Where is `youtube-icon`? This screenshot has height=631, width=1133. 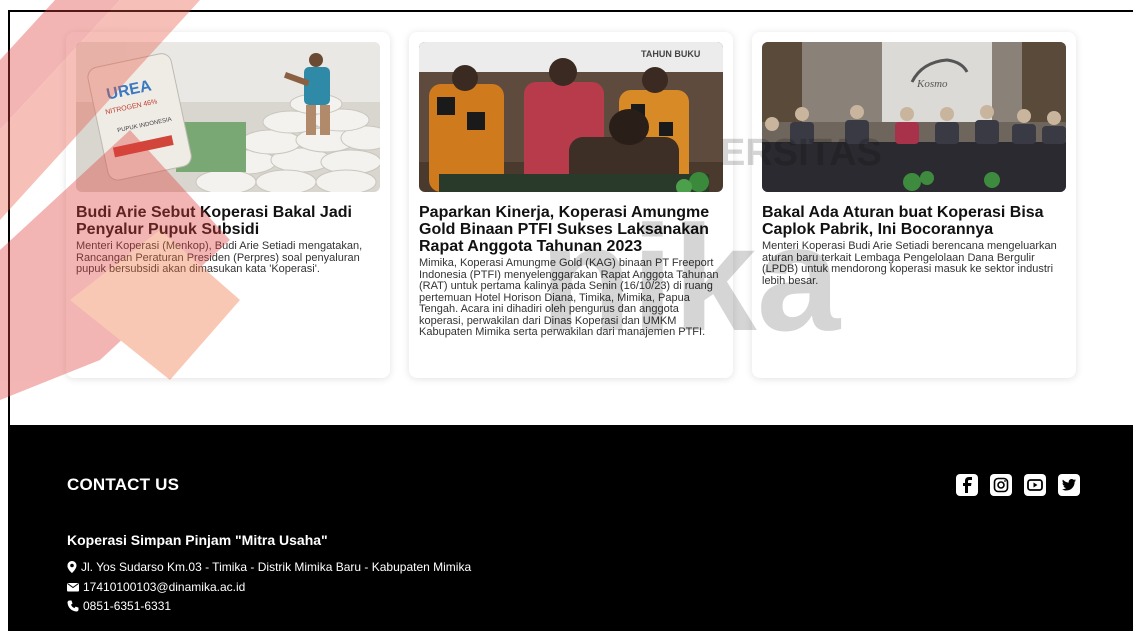
youtube-icon is located at coordinates (1035, 485).